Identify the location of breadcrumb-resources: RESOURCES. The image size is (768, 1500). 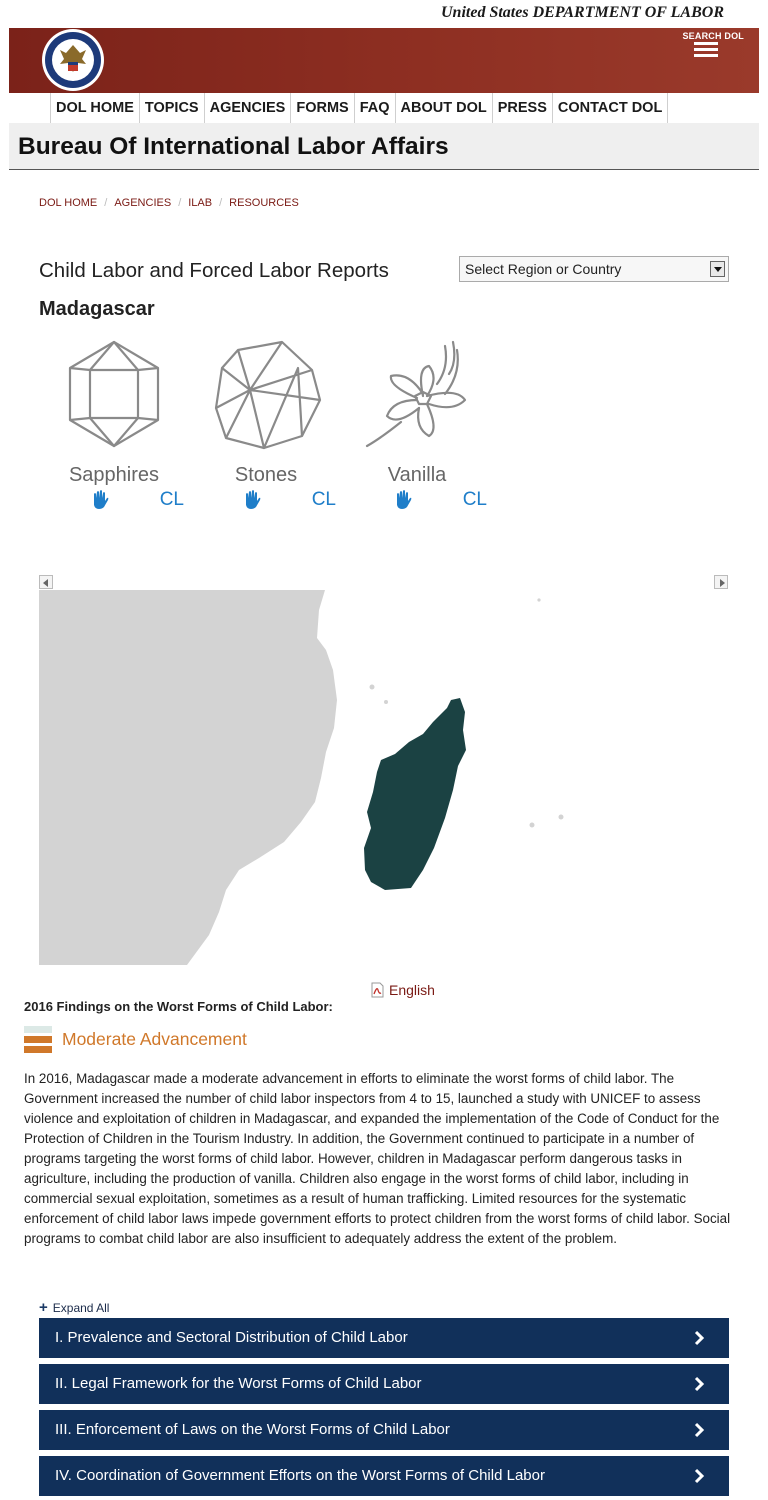
(264, 203).